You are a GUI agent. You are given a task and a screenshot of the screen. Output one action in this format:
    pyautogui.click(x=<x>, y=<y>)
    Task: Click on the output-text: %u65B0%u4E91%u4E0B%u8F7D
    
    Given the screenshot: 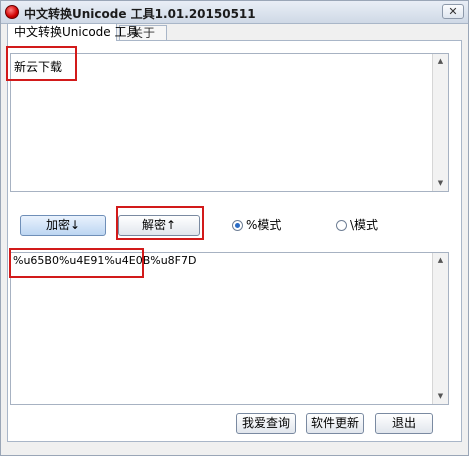 What is the action you would take?
    pyautogui.click(x=105, y=260)
    